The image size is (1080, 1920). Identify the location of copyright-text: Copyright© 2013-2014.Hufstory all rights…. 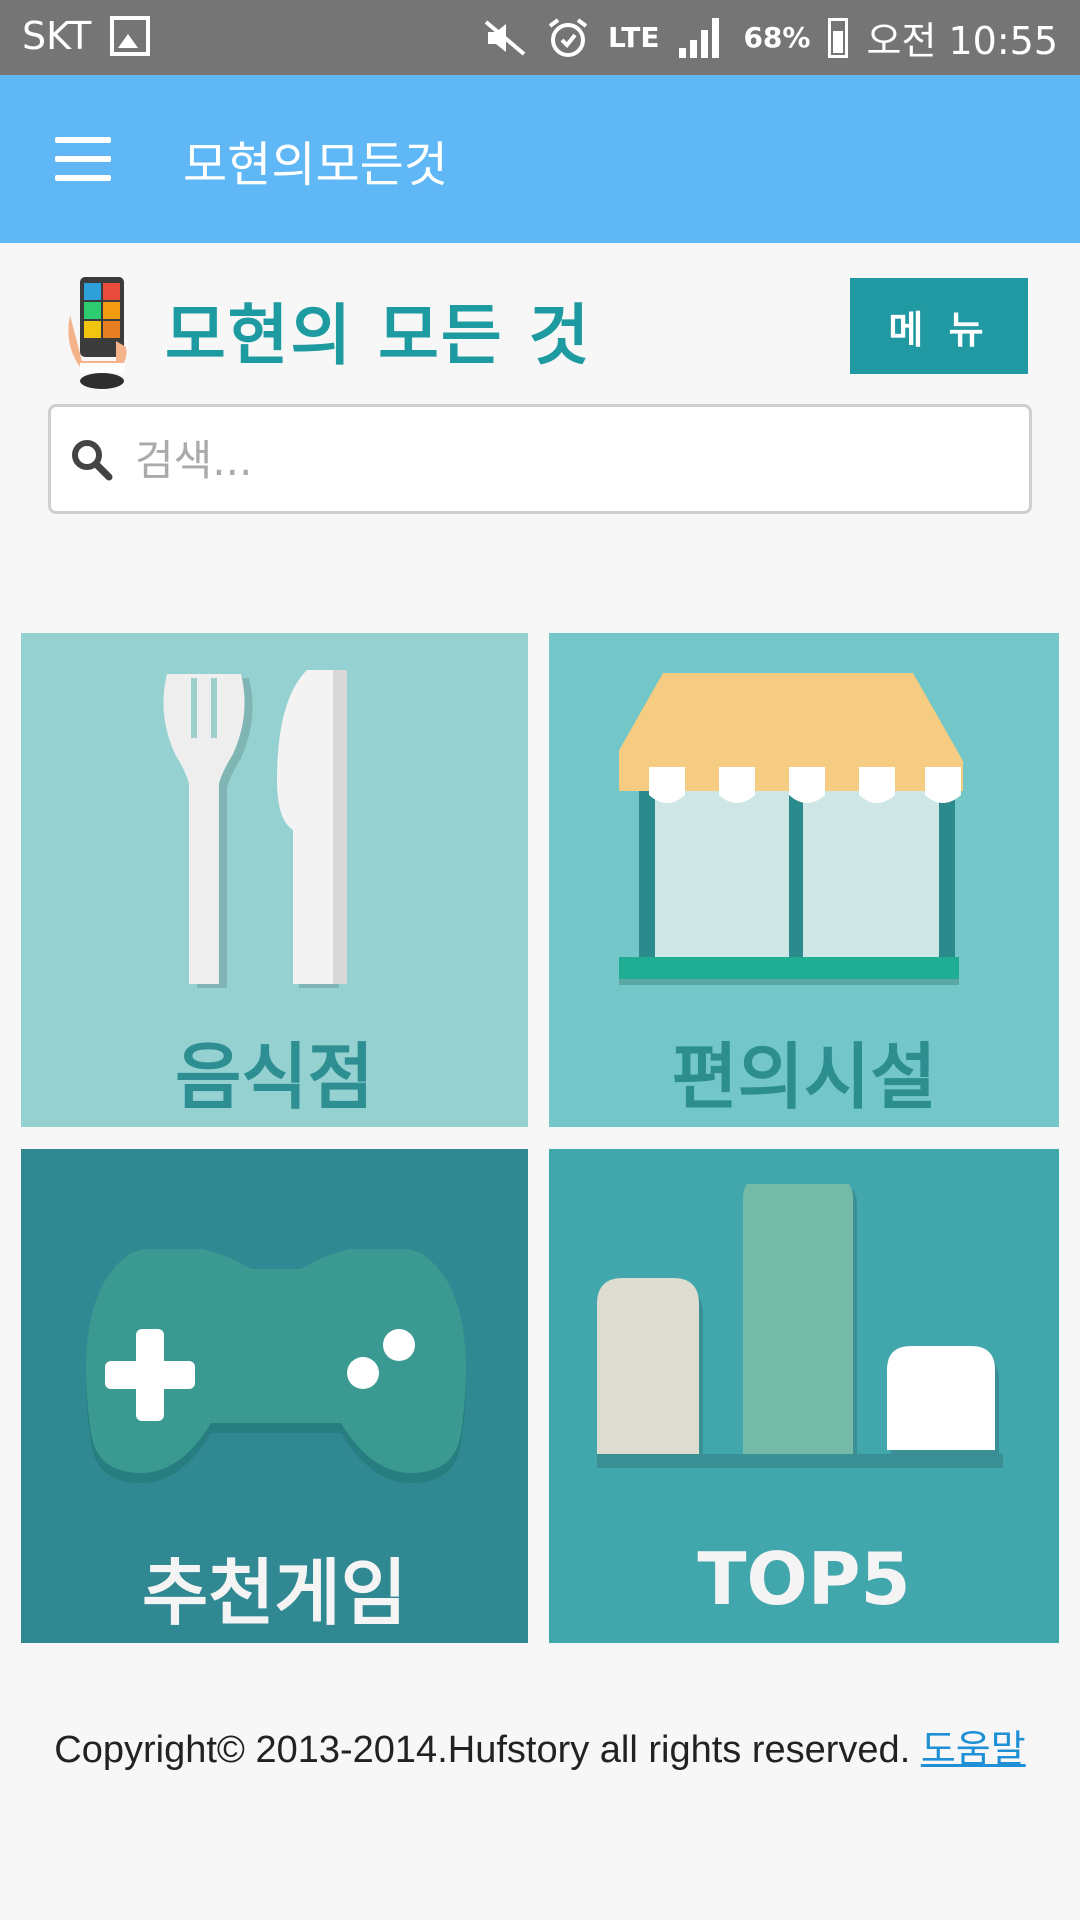
(482, 1750).